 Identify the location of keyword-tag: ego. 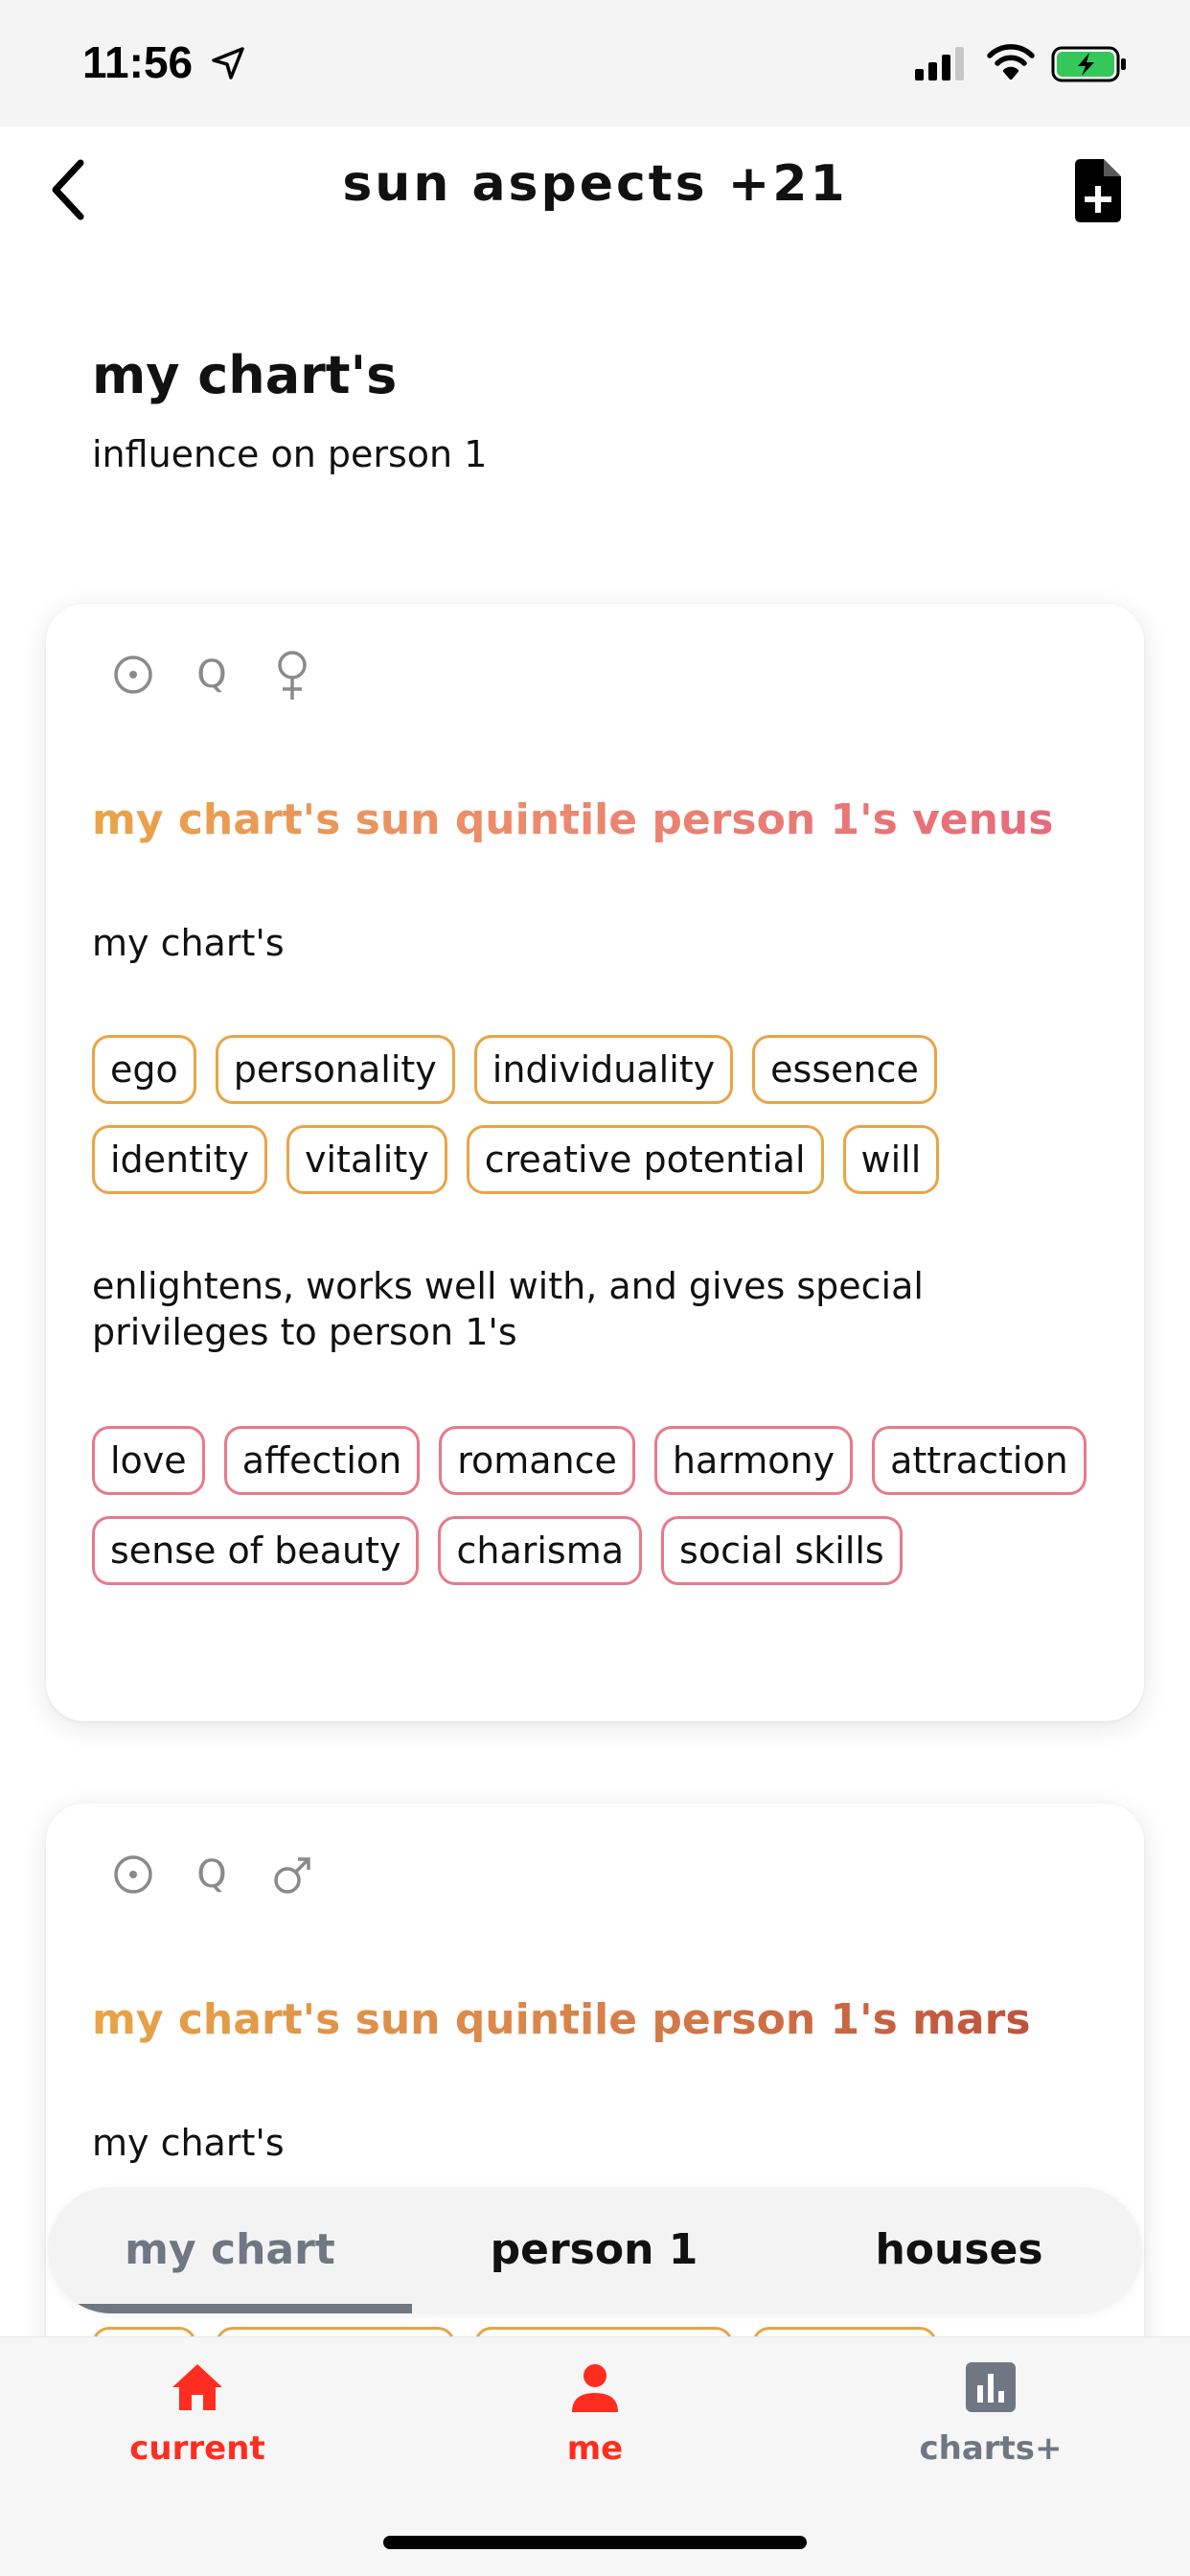
(144, 1069).